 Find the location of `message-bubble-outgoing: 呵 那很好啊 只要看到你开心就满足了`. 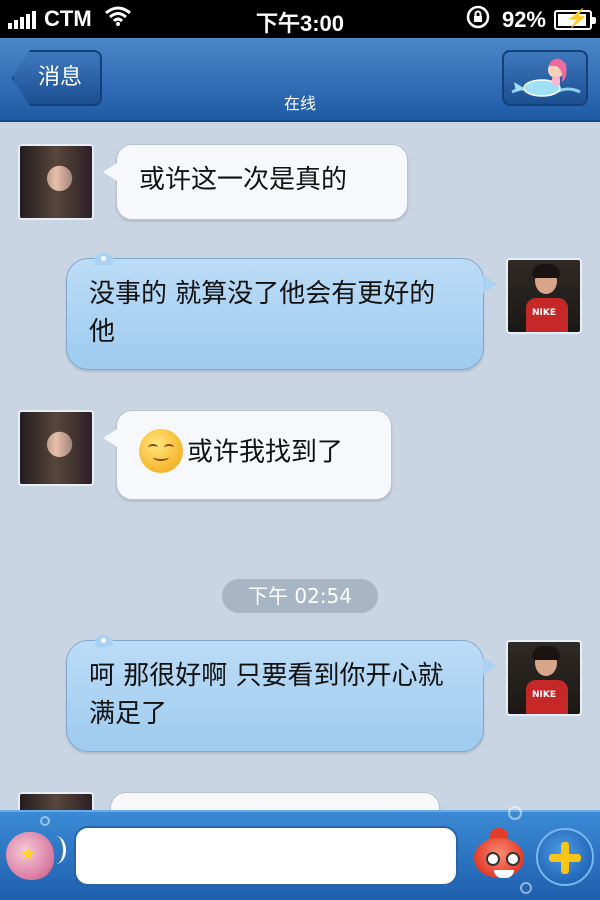

message-bubble-outgoing: 呵 那很好啊 只要看到你开心就满足了 is located at coordinates (281, 693).